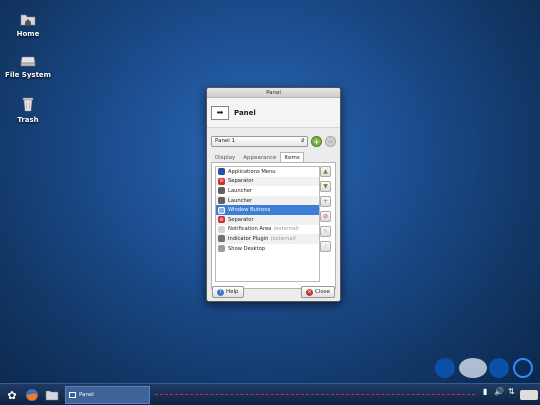 The width and height of the screenshot is (540, 405). I want to click on move-up-button: ▲, so click(325, 171).